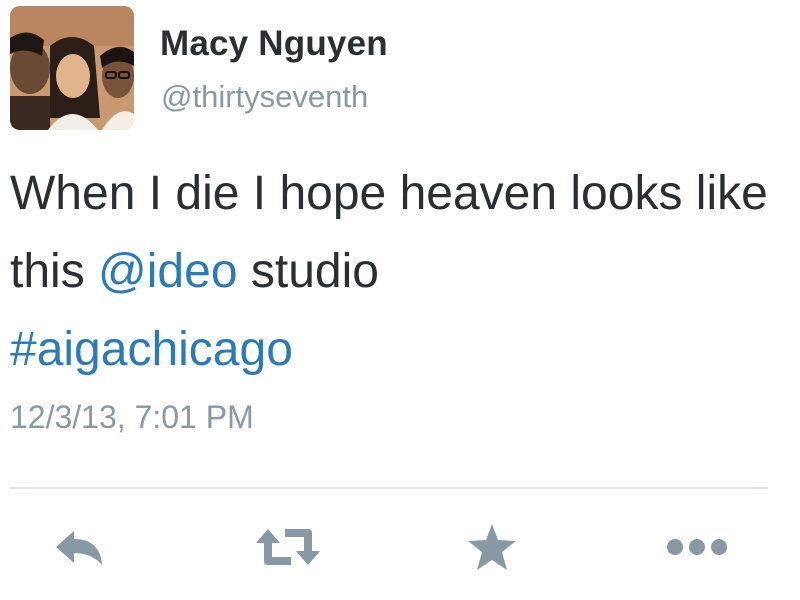 The height and width of the screenshot is (600, 800). I want to click on timestamp: 12/3/13, 7:01 PM, so click(132, 417).